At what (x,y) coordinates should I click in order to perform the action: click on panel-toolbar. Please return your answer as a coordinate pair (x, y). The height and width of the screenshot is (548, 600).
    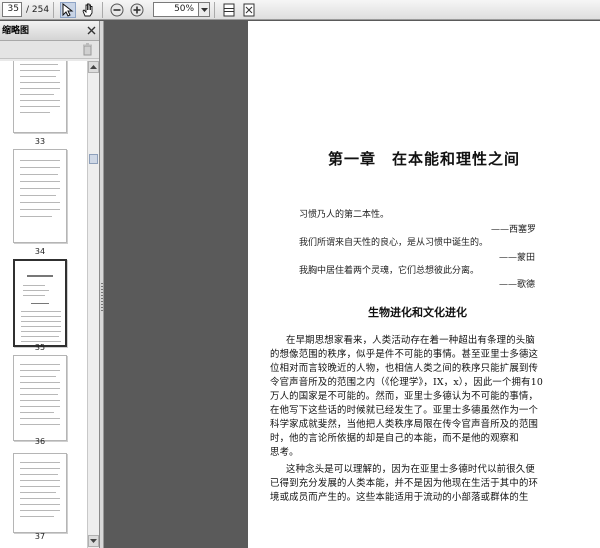
    Looking at the image, I should click on (49, 50).